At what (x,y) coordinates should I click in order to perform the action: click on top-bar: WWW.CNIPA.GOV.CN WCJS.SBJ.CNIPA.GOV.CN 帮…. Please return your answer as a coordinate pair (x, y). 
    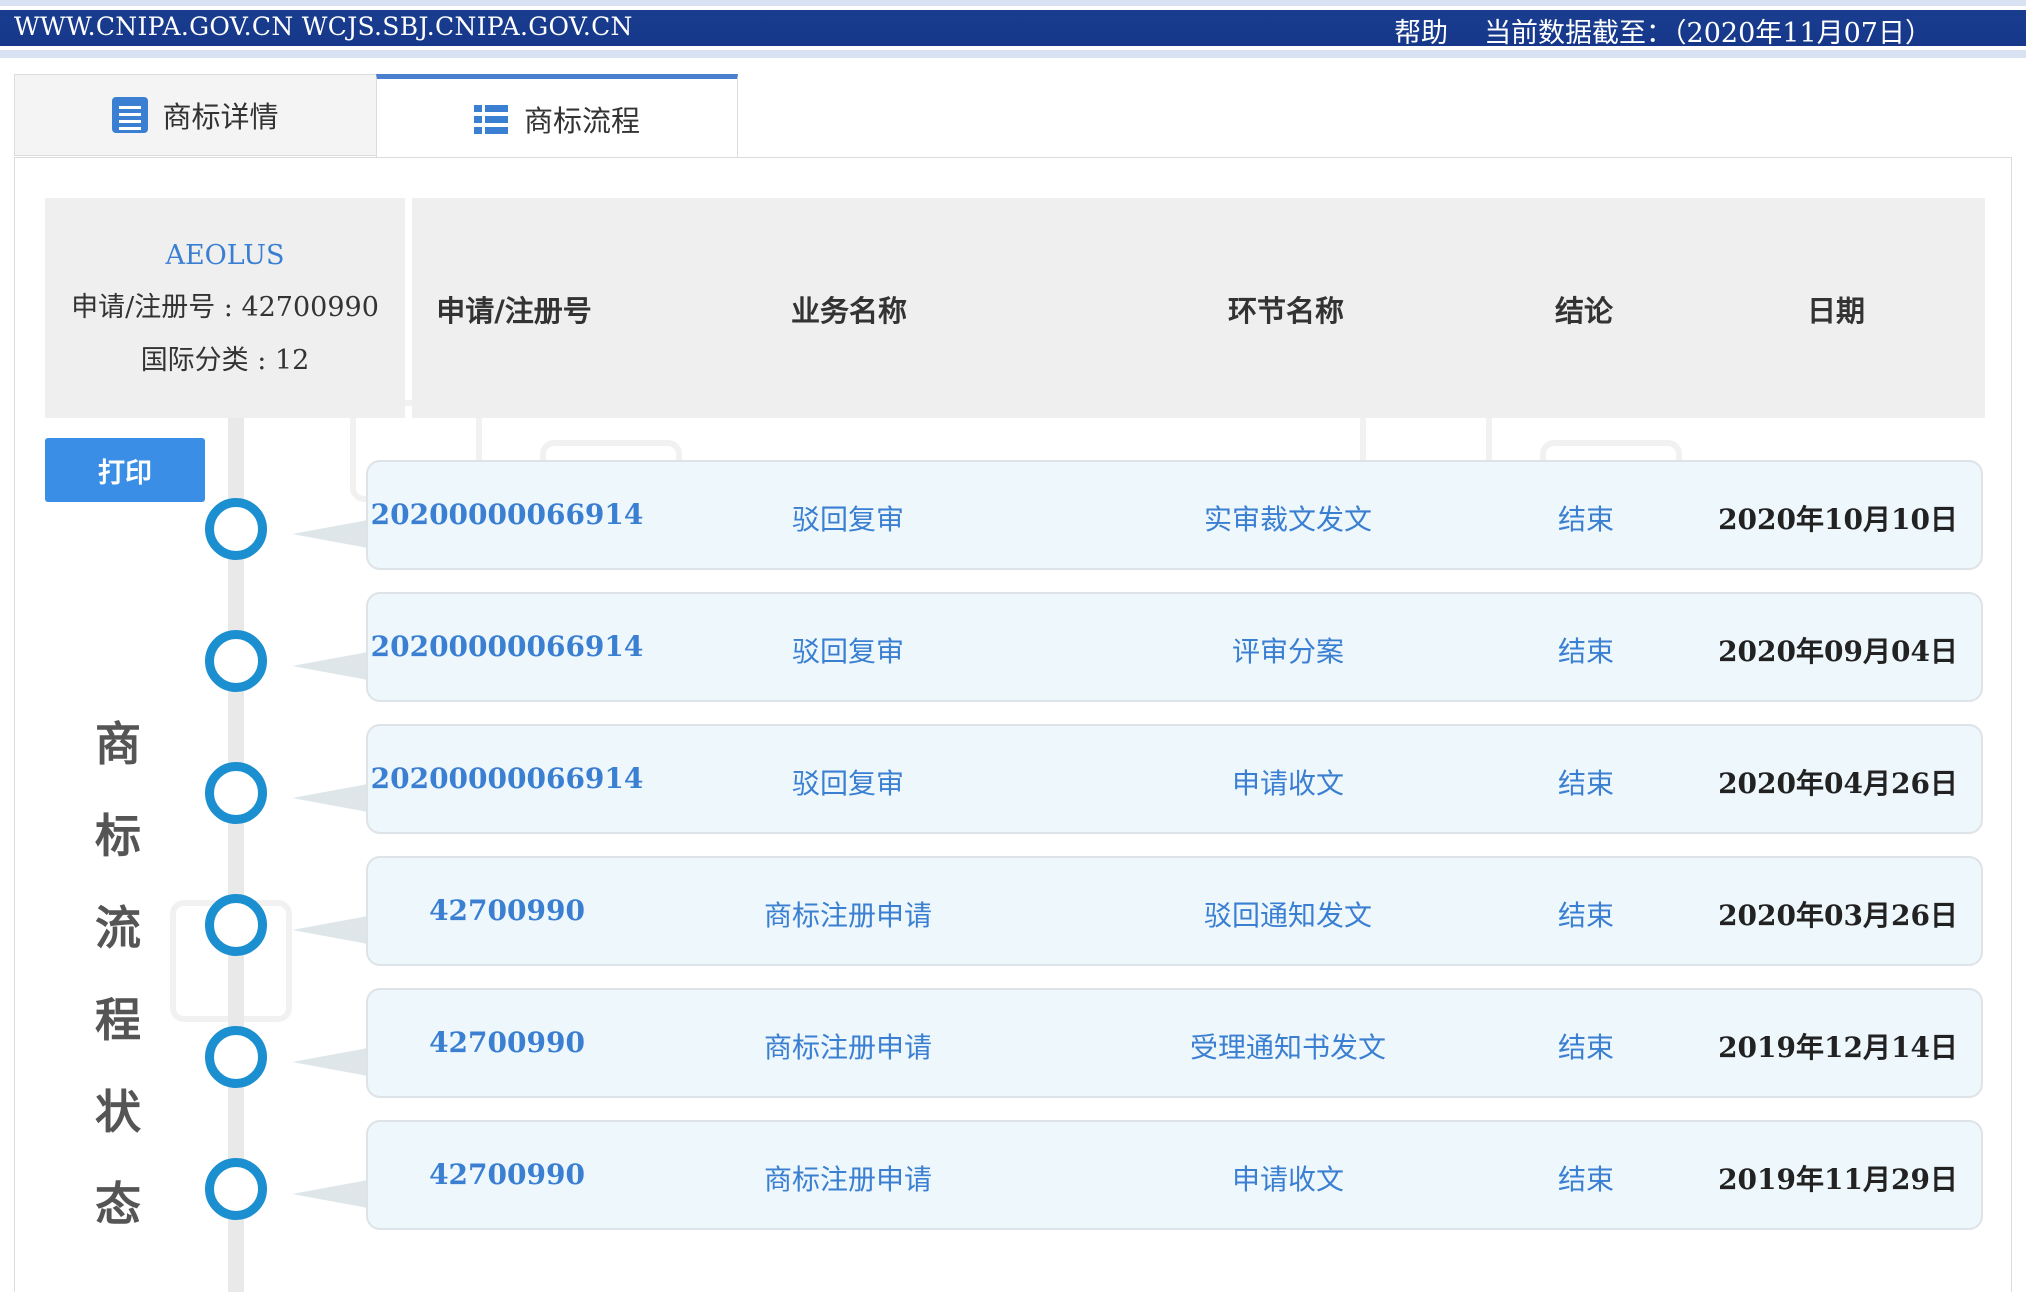
    Looking at the image, I should click on (1013, 29).